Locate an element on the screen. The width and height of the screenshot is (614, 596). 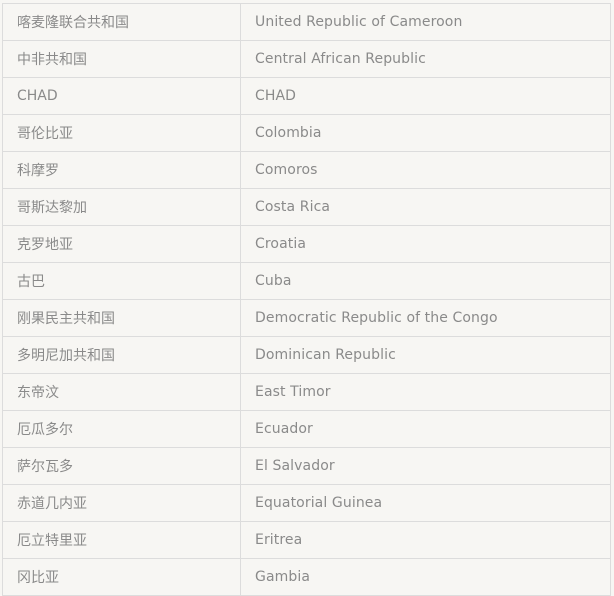
table-row: 哥斯达黎加 Costa Rica is located at coordinates (306, 207).